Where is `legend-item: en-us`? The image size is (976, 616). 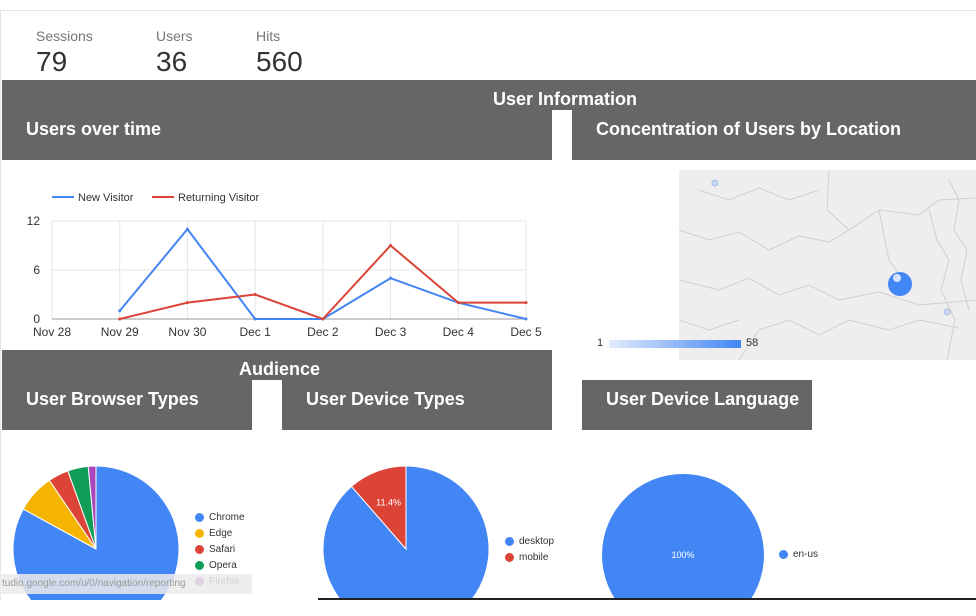 legend-item: en-us is located at coordinates (798, 555).